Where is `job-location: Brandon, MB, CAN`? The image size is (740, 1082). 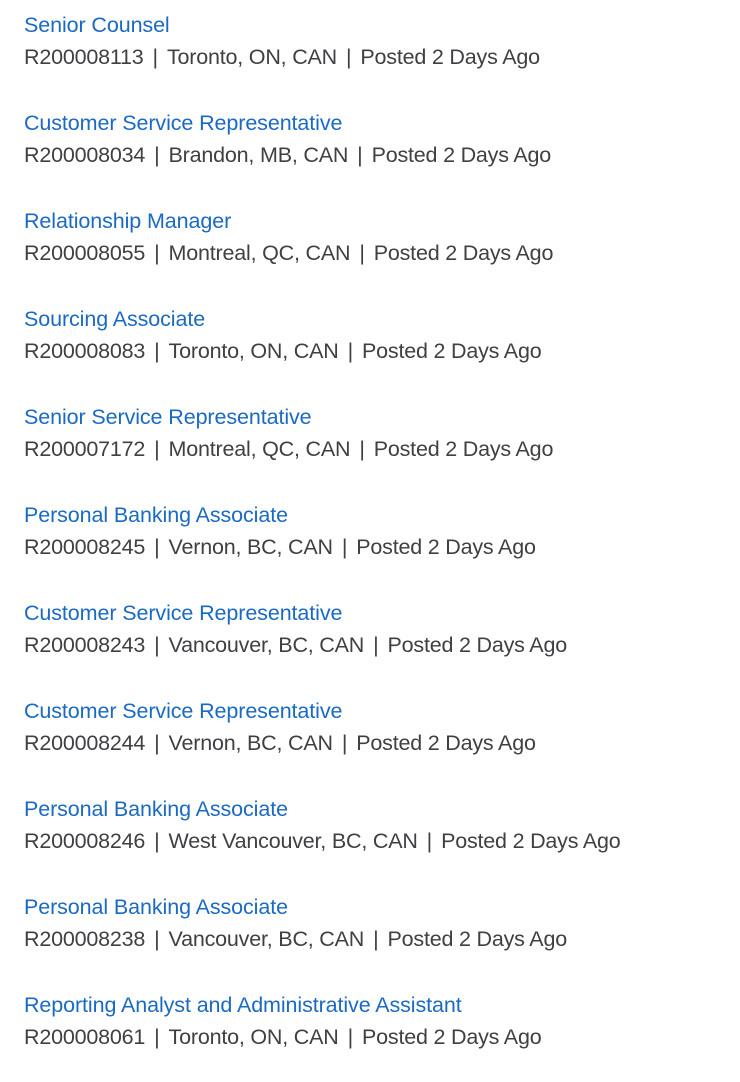
job-location: Brandon, MB, CAN is located at coordinates (258, 155).